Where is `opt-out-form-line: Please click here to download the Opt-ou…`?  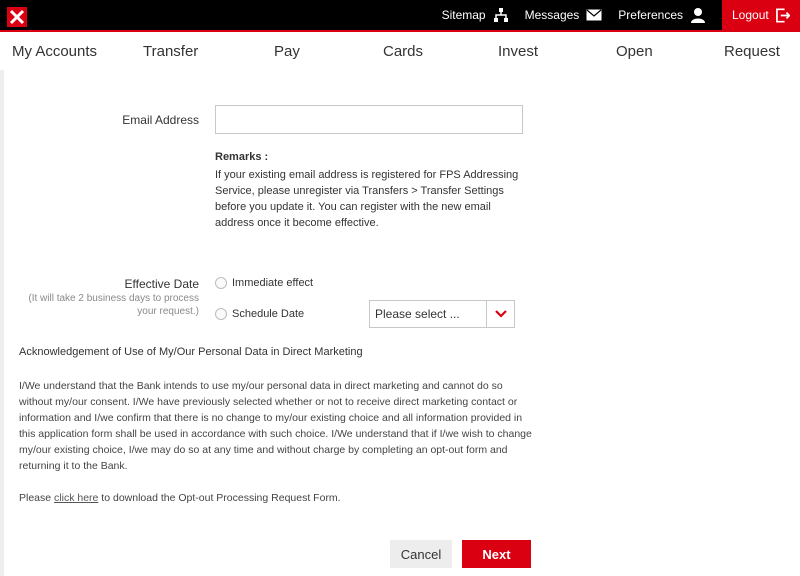
opt-out-form-line: Please click here to download the Opt-ou… is located at coordinates (180, 498).